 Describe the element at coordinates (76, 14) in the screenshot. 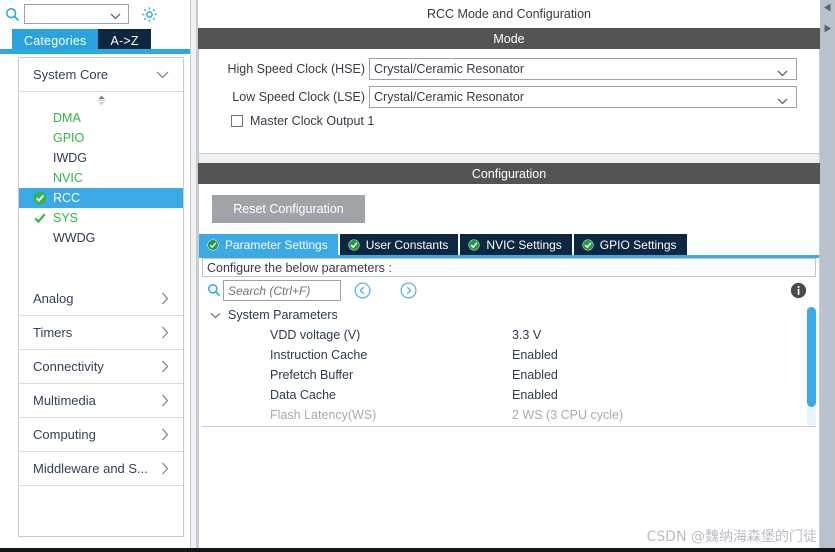

I see `sidebar-search-input` at that location.